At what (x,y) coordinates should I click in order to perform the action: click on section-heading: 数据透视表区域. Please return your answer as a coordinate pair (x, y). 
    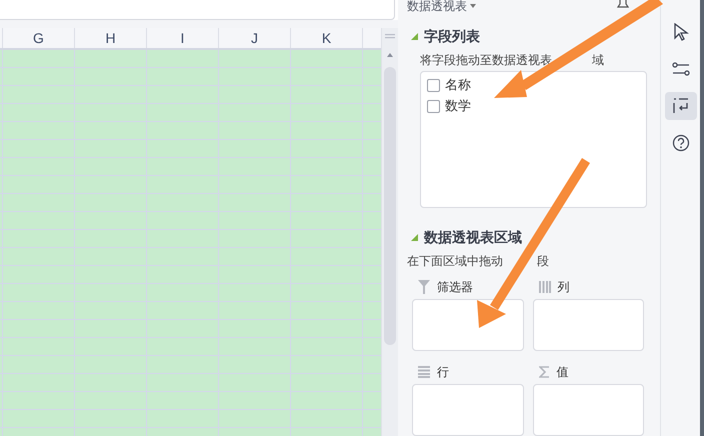
    Looking at the image, I should click on (473, 237).